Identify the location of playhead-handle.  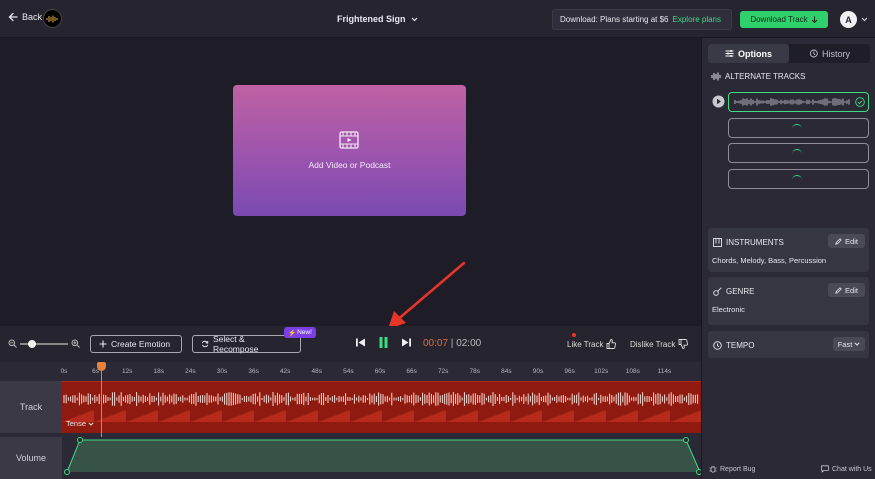
(101, 366).